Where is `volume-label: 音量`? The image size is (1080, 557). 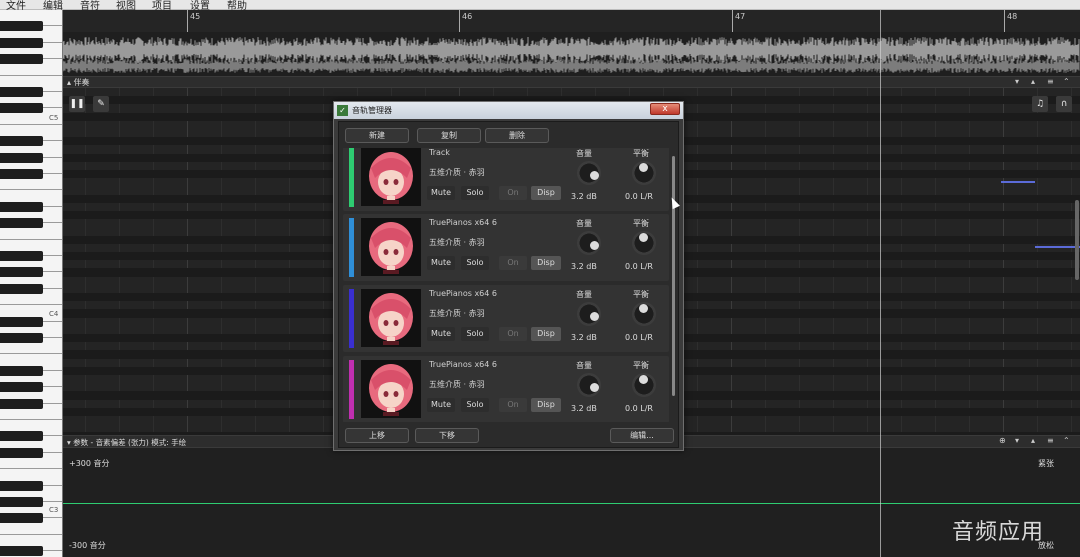
volume-label: 音量 is located at coordinates (584, 153).